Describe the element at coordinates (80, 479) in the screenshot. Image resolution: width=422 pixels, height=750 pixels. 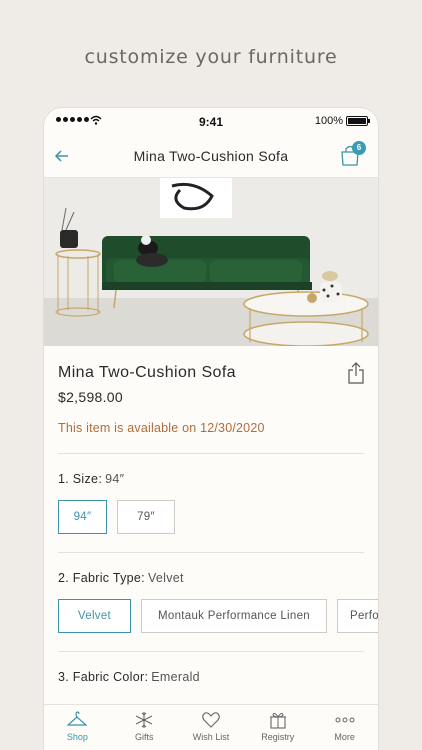
I see `size-label-text: 1. Size:` at that location.